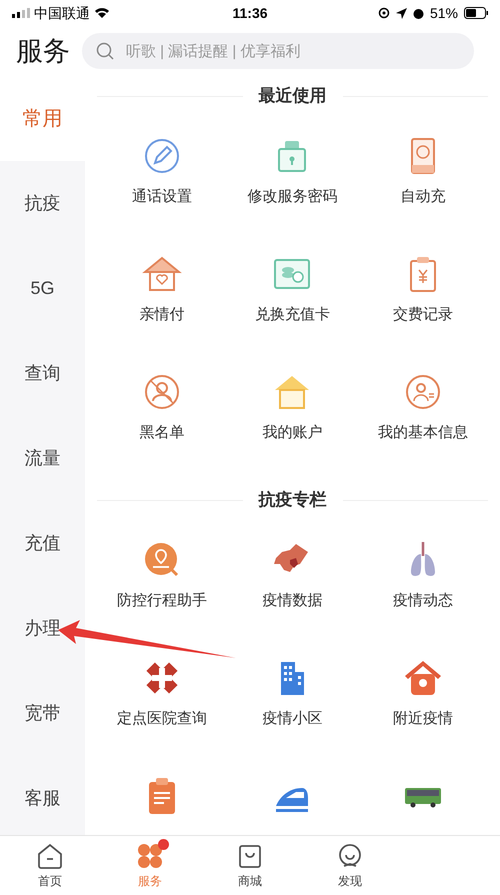 The width and height of the screenshot is (500, 895). Describe the element at coordinates (292, 315) in the screenshot. I see `service-label: 兑换充值卡` at that location.